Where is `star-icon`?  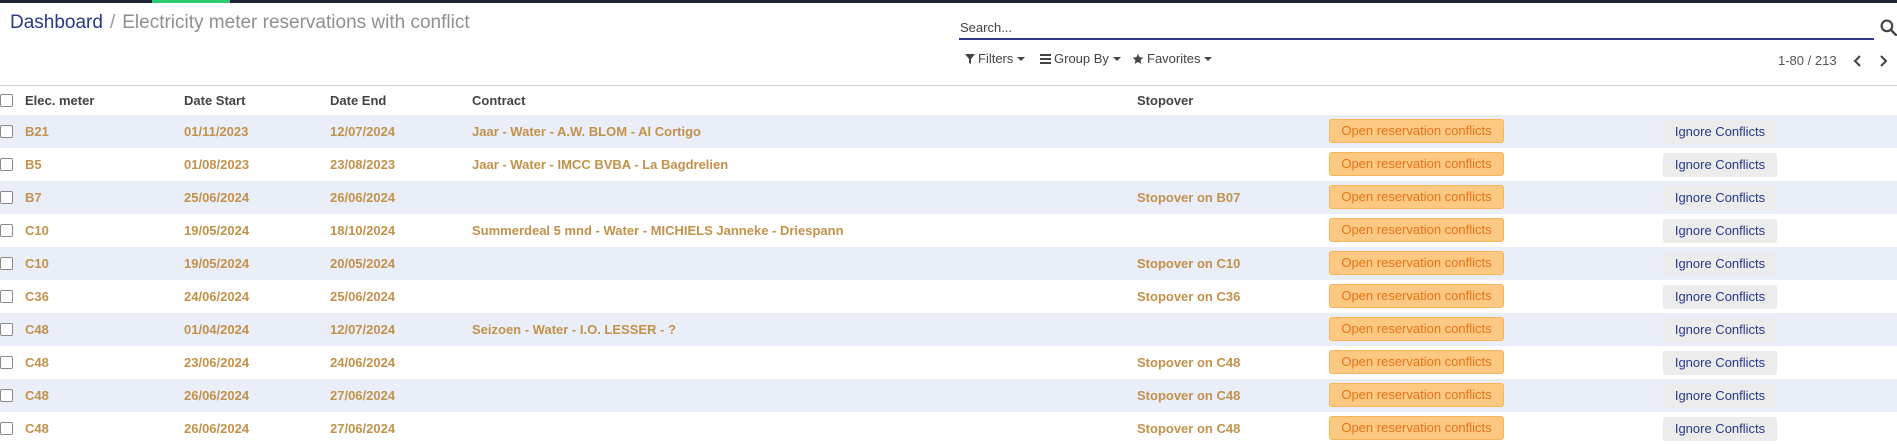 star-icon is located at coordinates (1138, 58).